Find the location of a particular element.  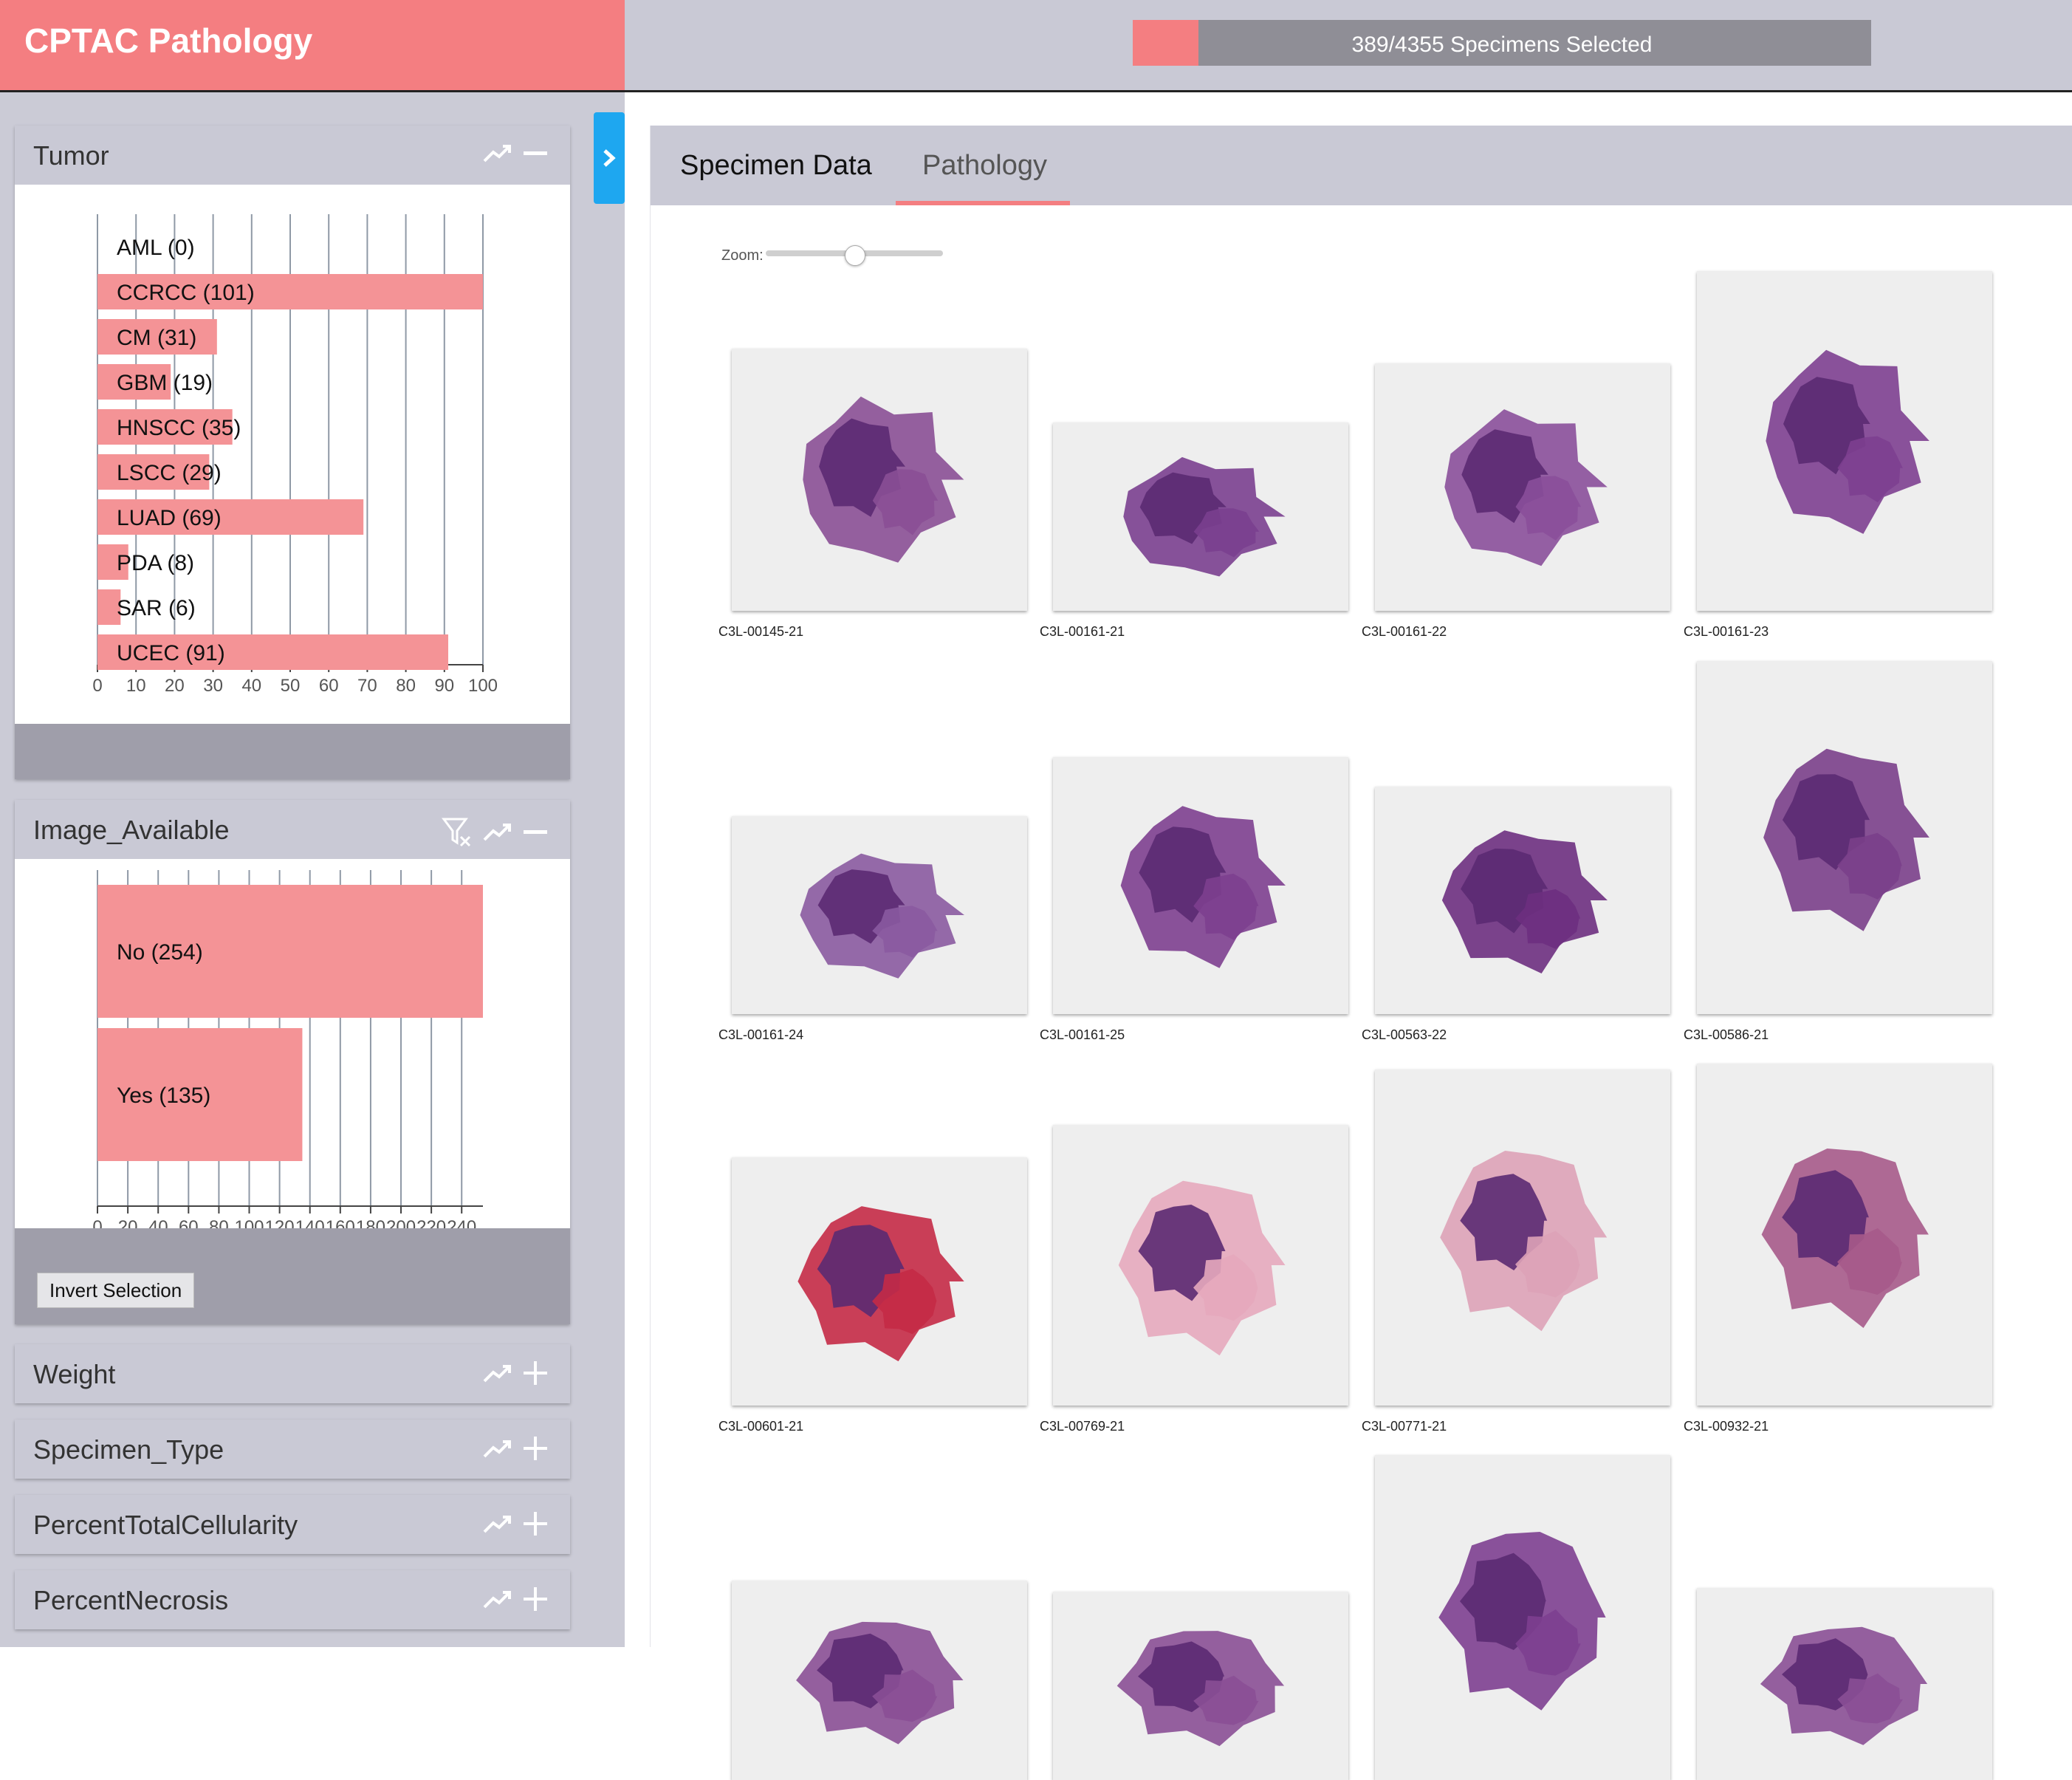

bar-label: CCRCC (101) is located at coordinates (186, 293).